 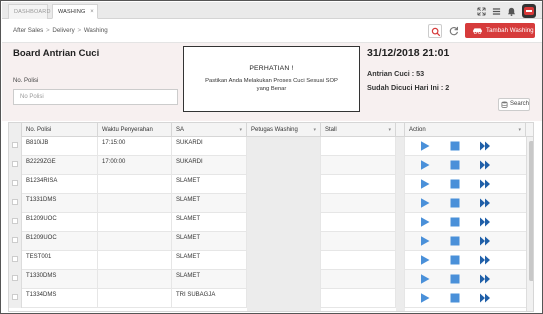 I want to click on add-washing-label: Tambah Washing, so click(x=510, y=30).